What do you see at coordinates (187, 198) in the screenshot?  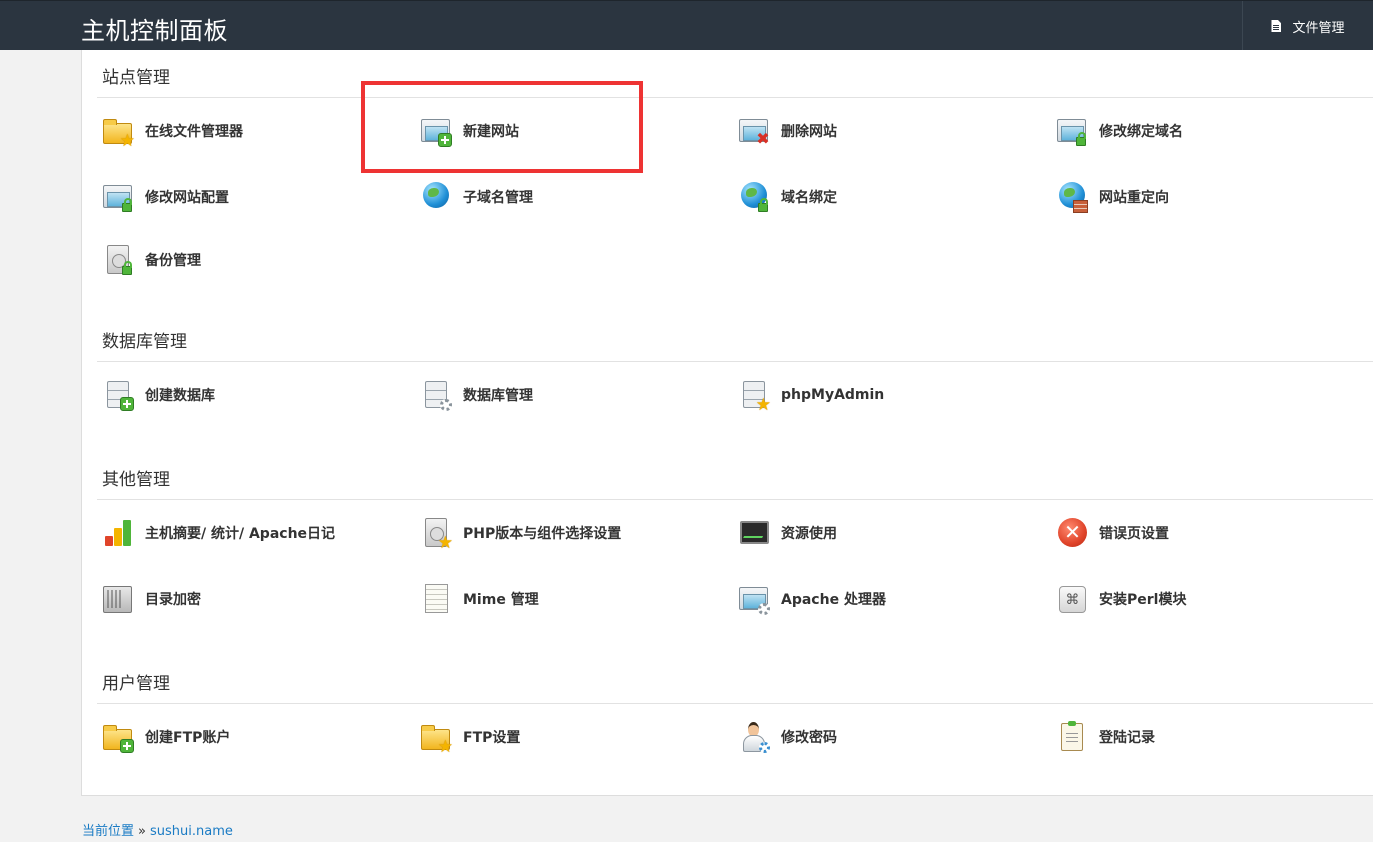 I see `item-label: 修改网站配置` at bounding box center [187, 198].